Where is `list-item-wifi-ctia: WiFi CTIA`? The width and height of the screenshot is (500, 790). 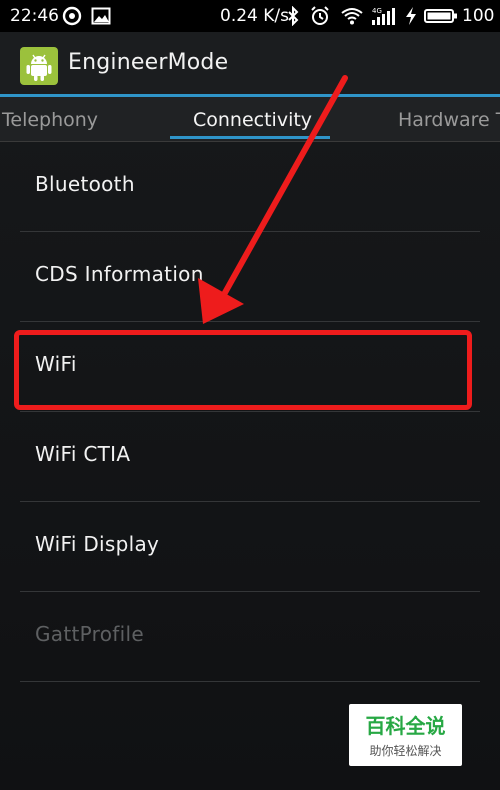
list-item-wifi-ctia: WiFi CTIA is located at coordinates (250, 457).